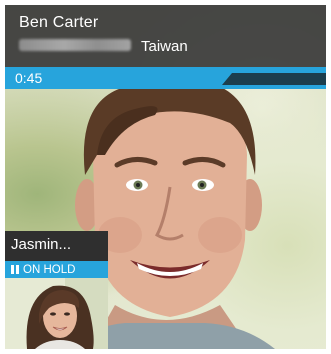  I want to click on pause-icon, so click(15, 269).